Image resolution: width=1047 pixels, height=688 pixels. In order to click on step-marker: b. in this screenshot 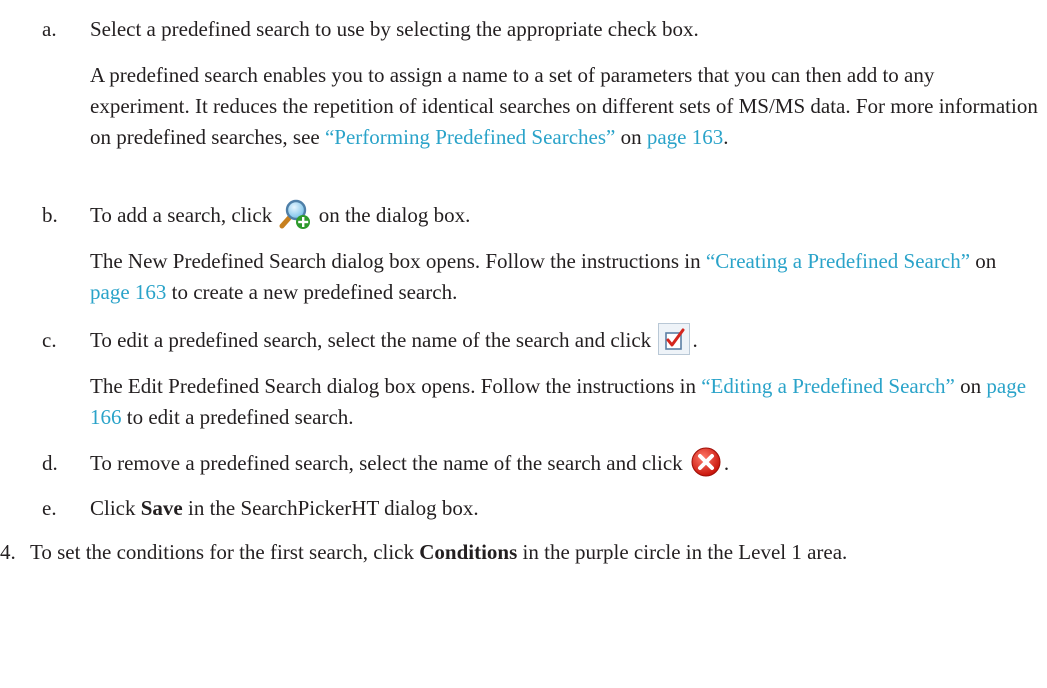, I will do `click(50, 215)`.